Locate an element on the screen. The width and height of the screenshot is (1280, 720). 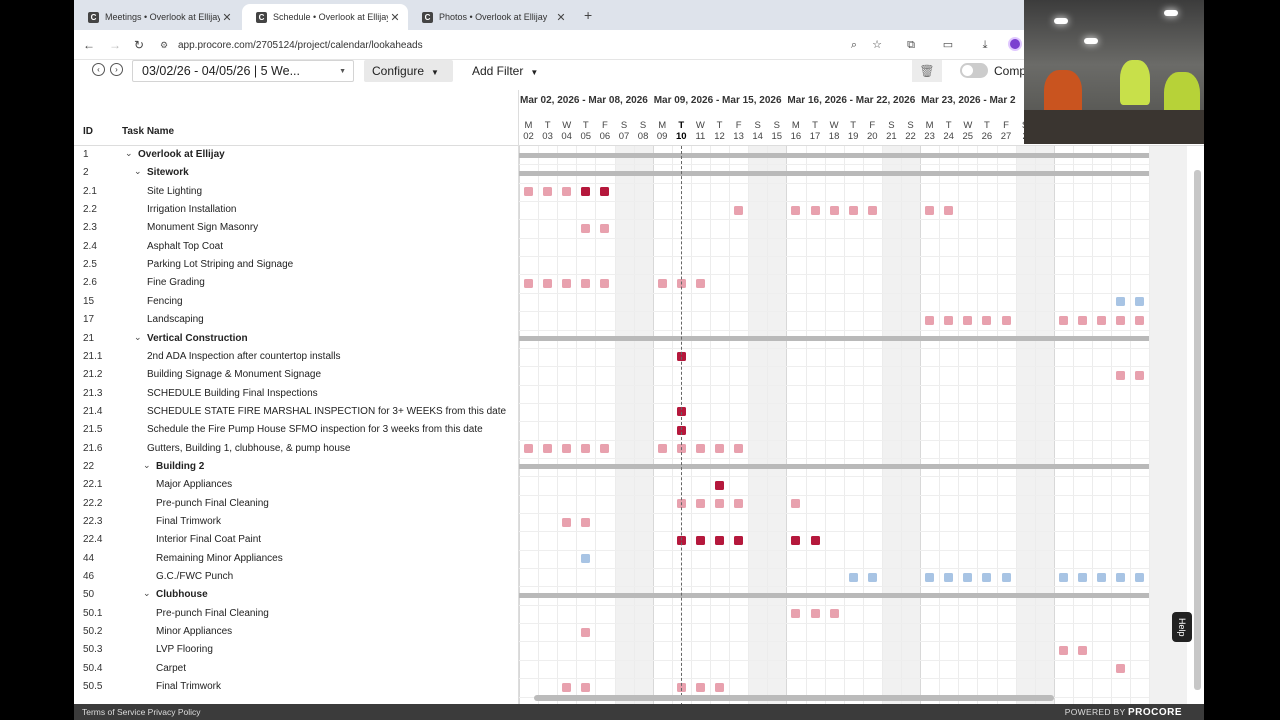
date-range-select: 03/02/26 - 04/05/26 | 5 We... ▼ is located at coordinates (243, 71).